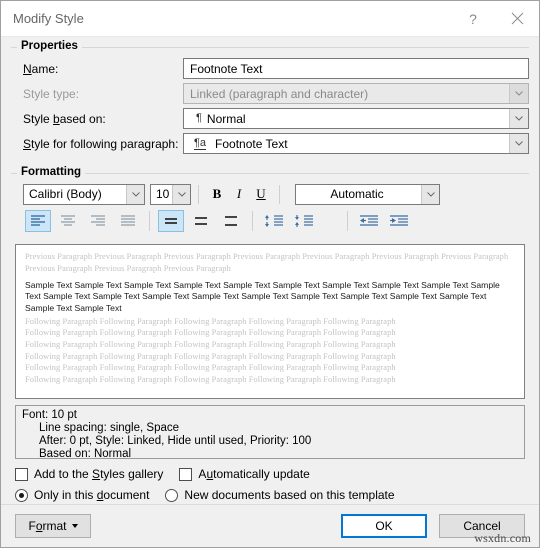  What do you see at coordinates (356, 118) in the screenshot?
I see `style-based-on-dropdown: ¶ Normal` at bounding box center [356, 118].